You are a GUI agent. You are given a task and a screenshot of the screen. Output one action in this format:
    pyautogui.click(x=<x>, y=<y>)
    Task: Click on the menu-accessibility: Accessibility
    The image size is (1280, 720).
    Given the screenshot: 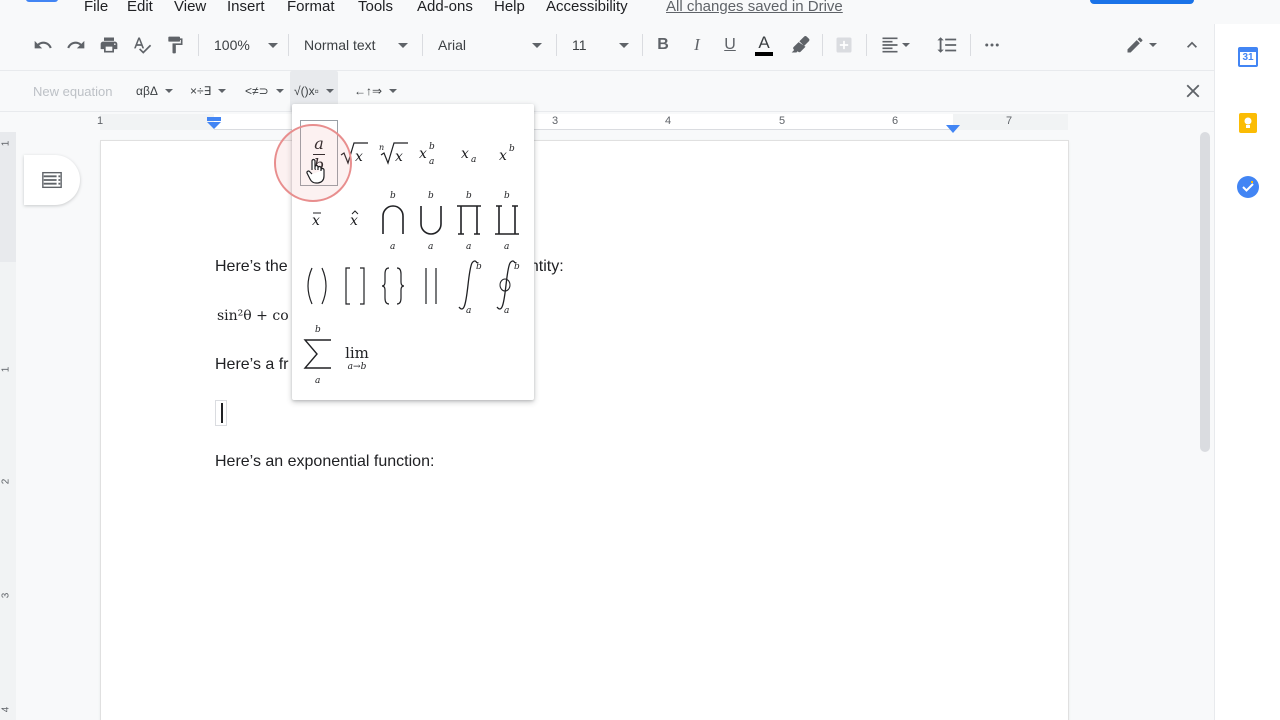 What is the action you would take?
    pyautogui.click(x=587, y=7)
    